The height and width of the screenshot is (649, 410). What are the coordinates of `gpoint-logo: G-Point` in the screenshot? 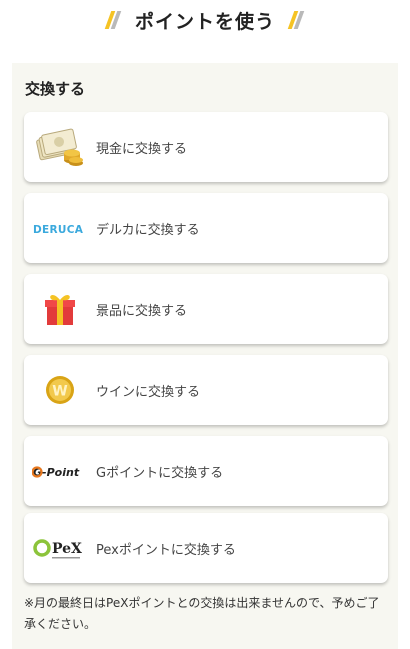 It's located at (59, 471).